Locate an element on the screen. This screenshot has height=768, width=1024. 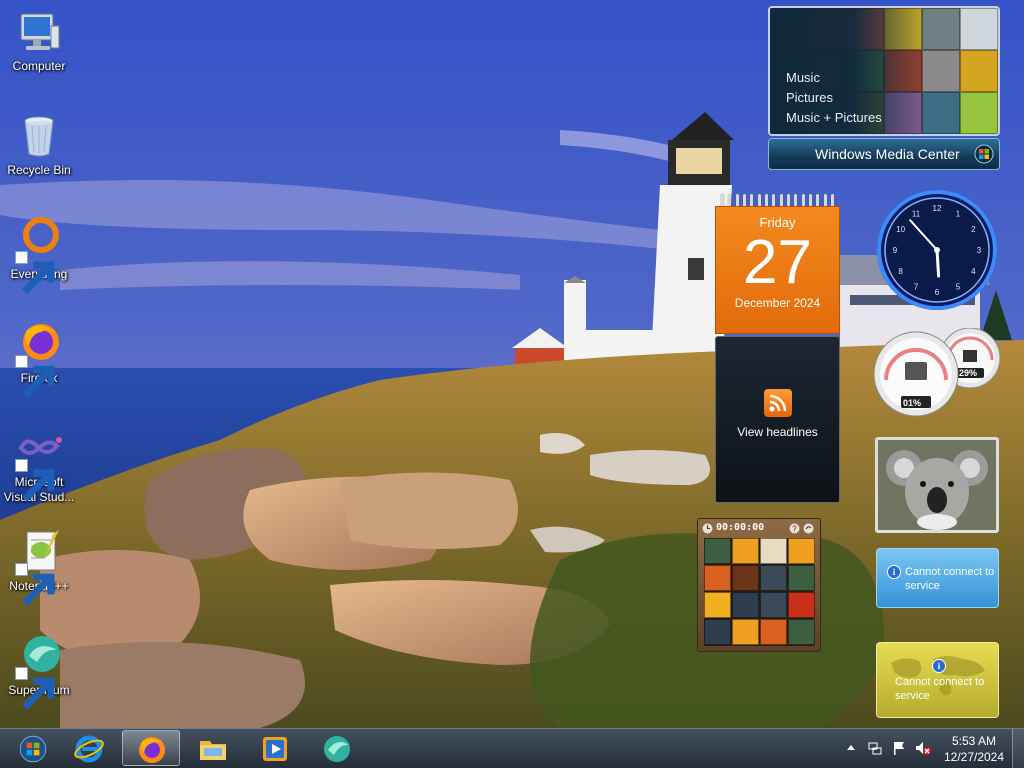
visual-studio-icon is located at coordinates (39, 463).